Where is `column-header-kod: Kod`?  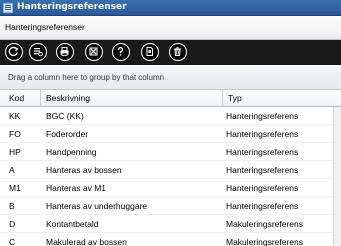
column-header-kod: Kod is located at coordinates (16, 98).